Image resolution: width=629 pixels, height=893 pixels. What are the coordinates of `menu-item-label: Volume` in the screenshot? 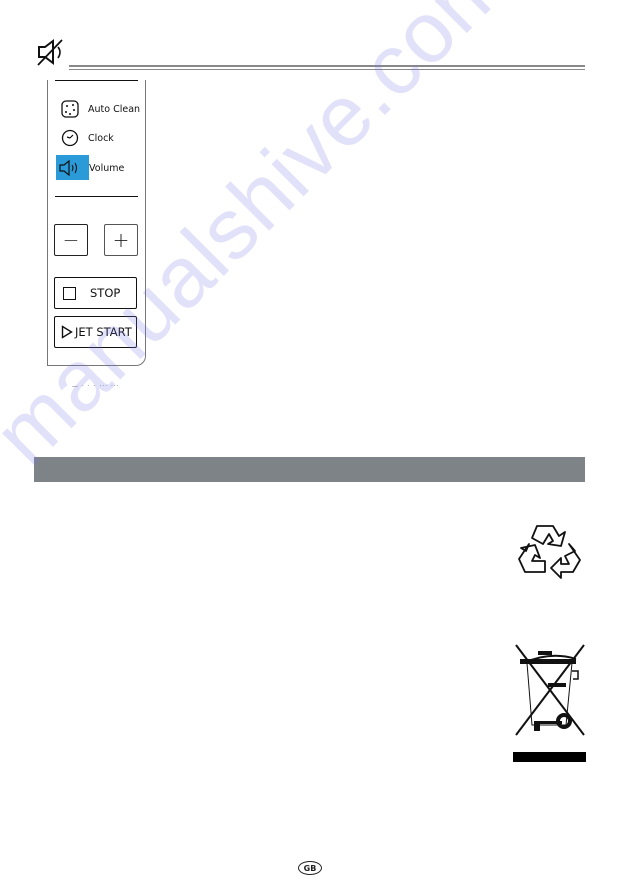 It's located at (107, 168).